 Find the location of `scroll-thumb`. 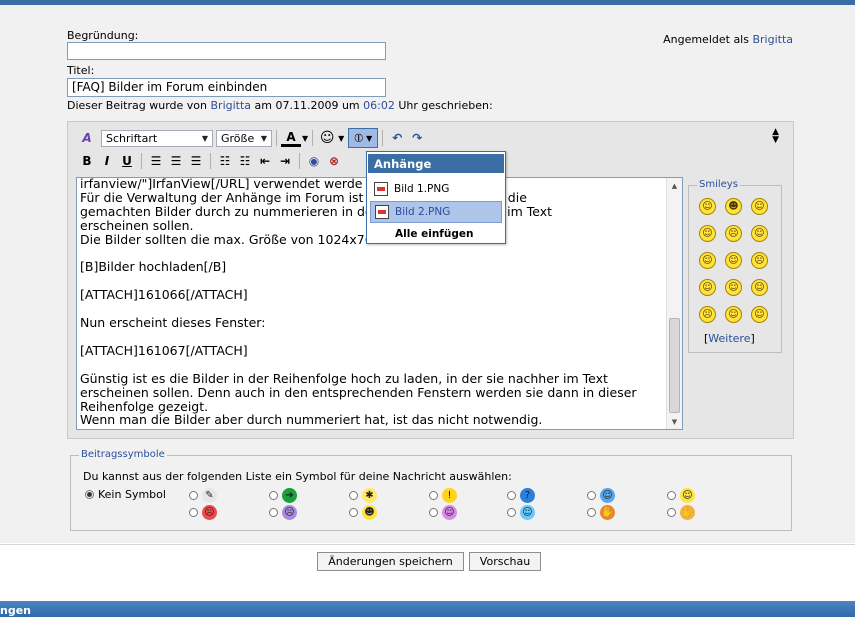

scroll-thumb is located at coordinates (674, 365).